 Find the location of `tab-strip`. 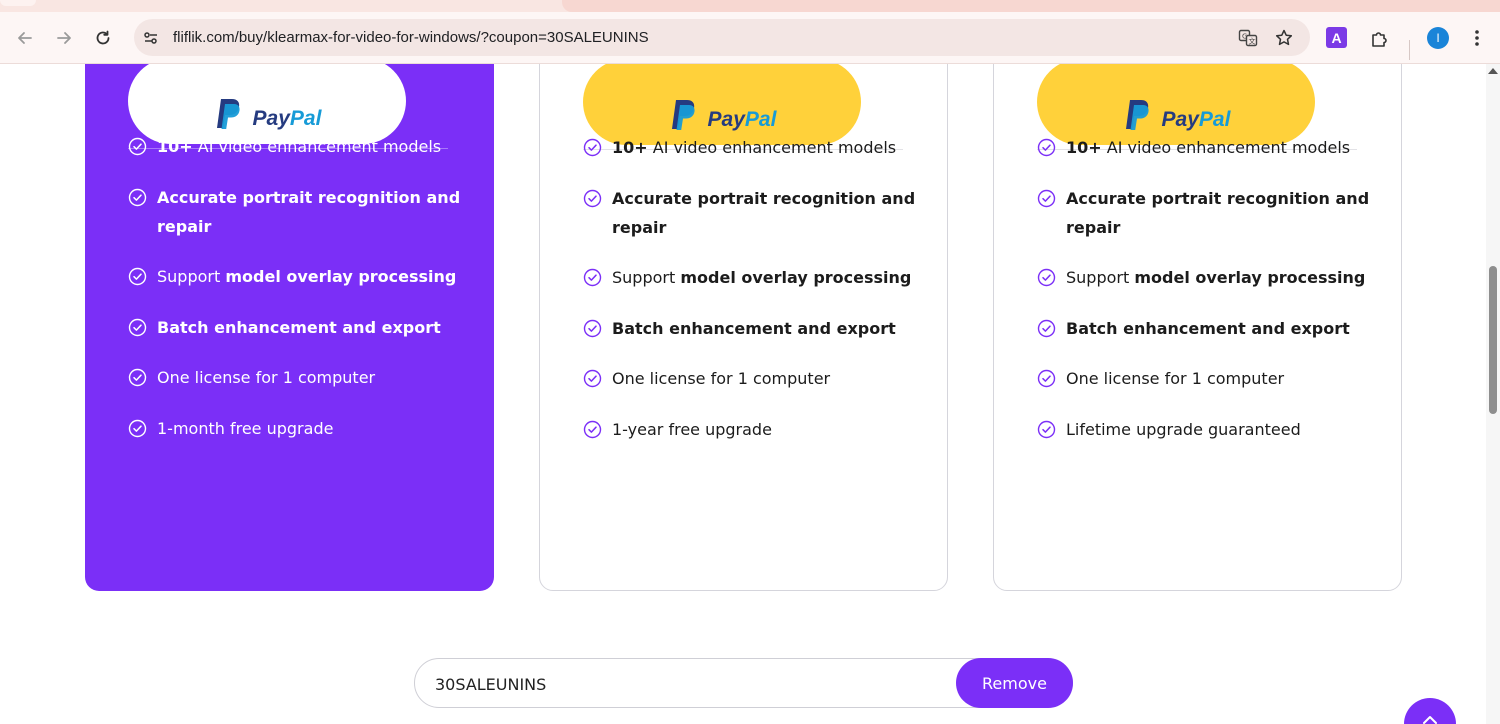

tab-strip is located at coordinates (750, 6).